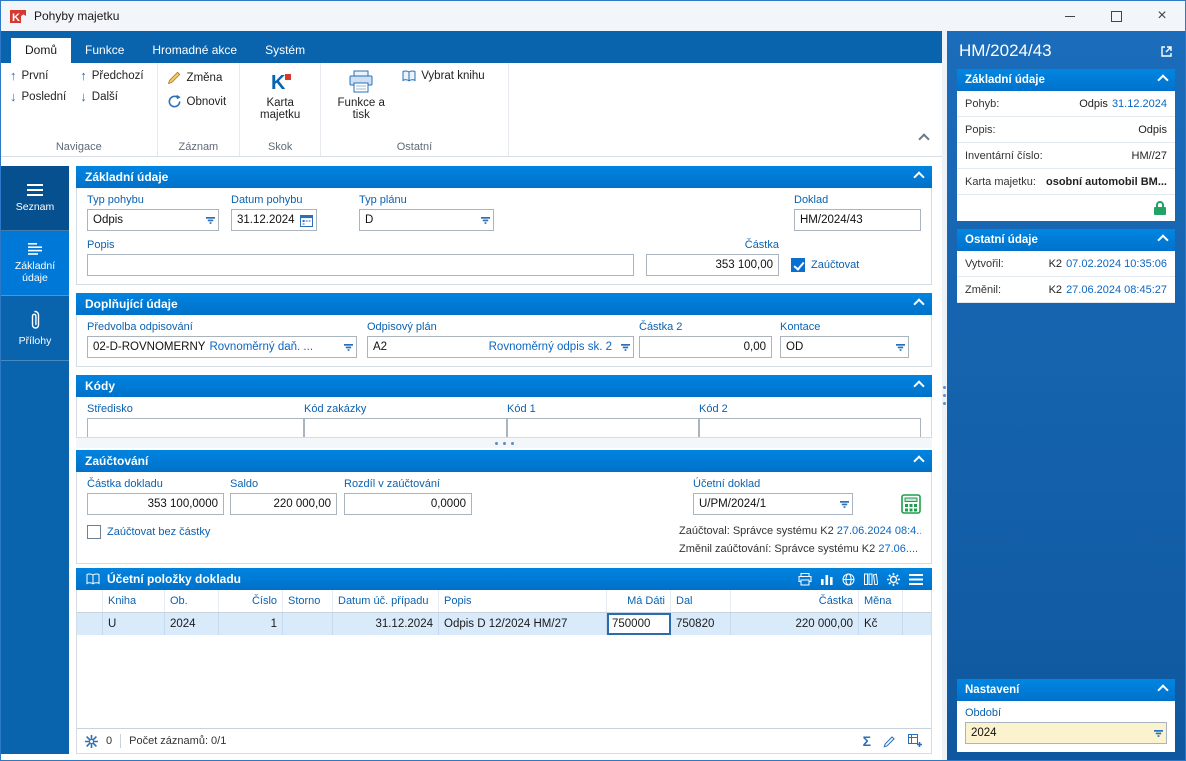 This screenshot has height=761, width=1186. What do you see at coordinates (361, 104) in the screenshot?
I see `functions-print-button: Funkce a tisk` at bounding box center [361, 104].